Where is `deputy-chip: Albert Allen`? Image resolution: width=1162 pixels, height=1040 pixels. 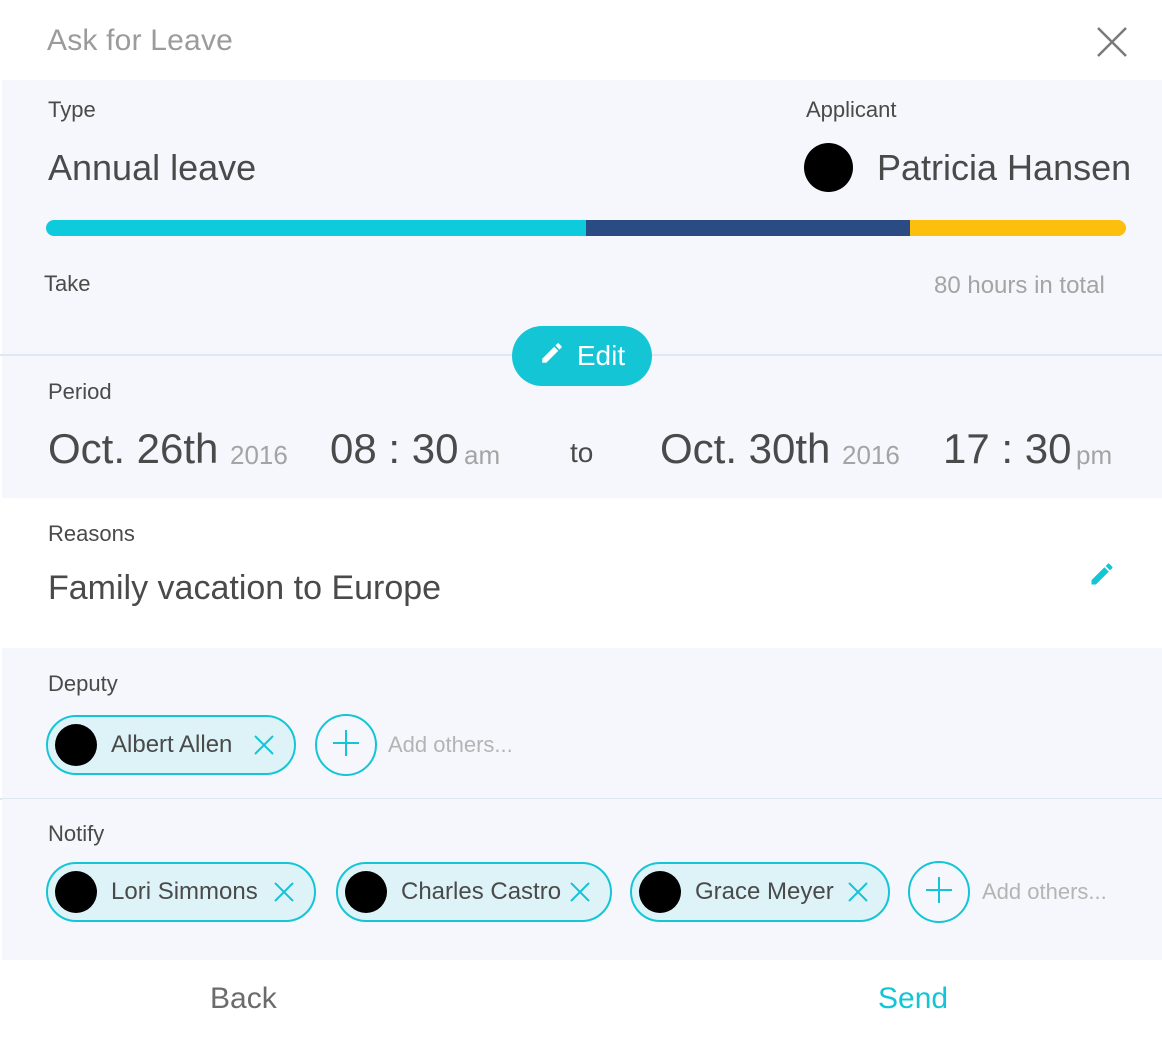
deputy-chip: Albert Allen is located at coordinates (171, 745).